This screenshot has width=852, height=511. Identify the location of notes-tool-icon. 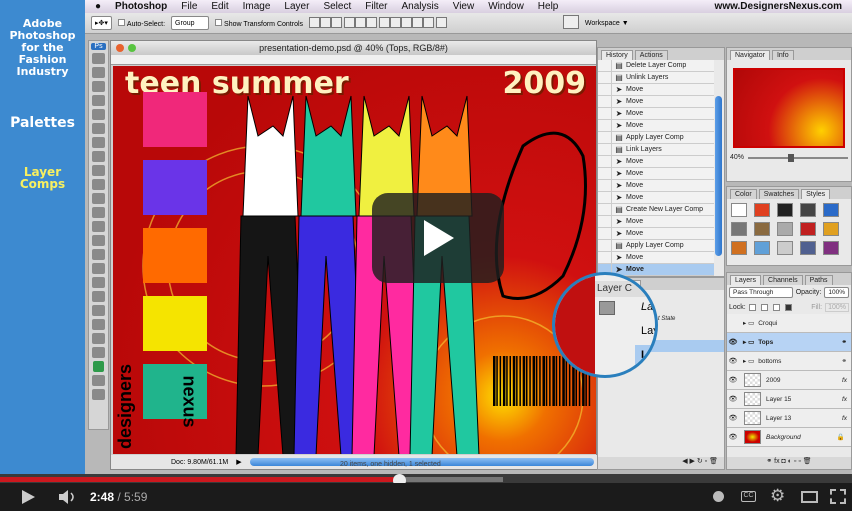
(98, 310).